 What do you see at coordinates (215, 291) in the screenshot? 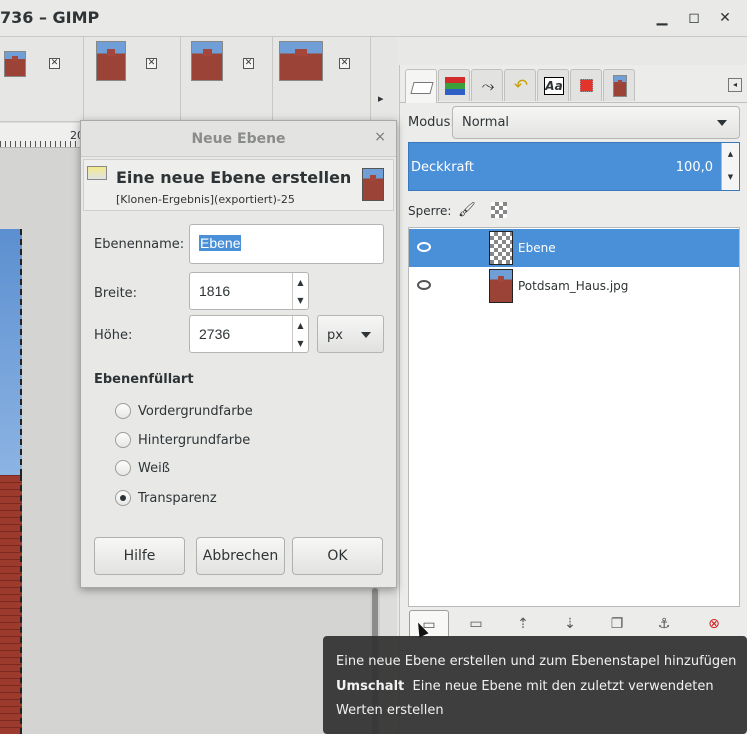
I see `width-value: 1816` at bounding box center [215, 291].